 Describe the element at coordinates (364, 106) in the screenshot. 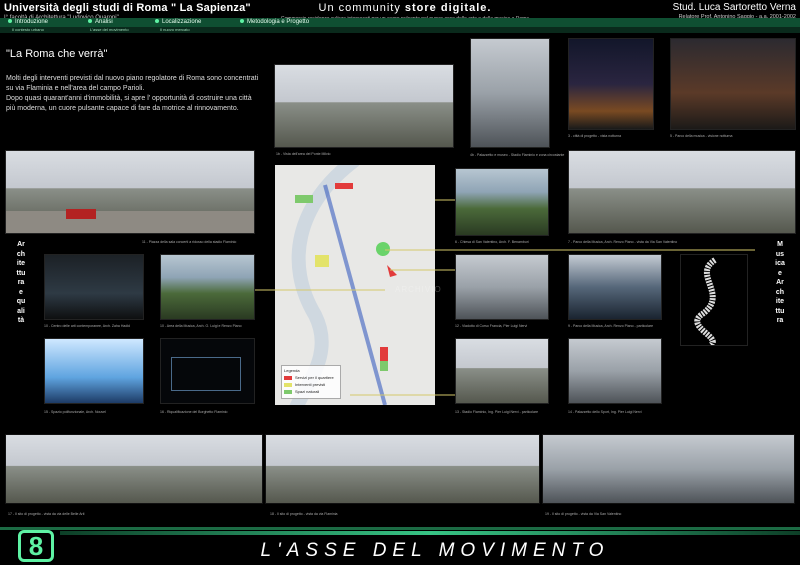

I see `photo-ponte-milvio` at that location.